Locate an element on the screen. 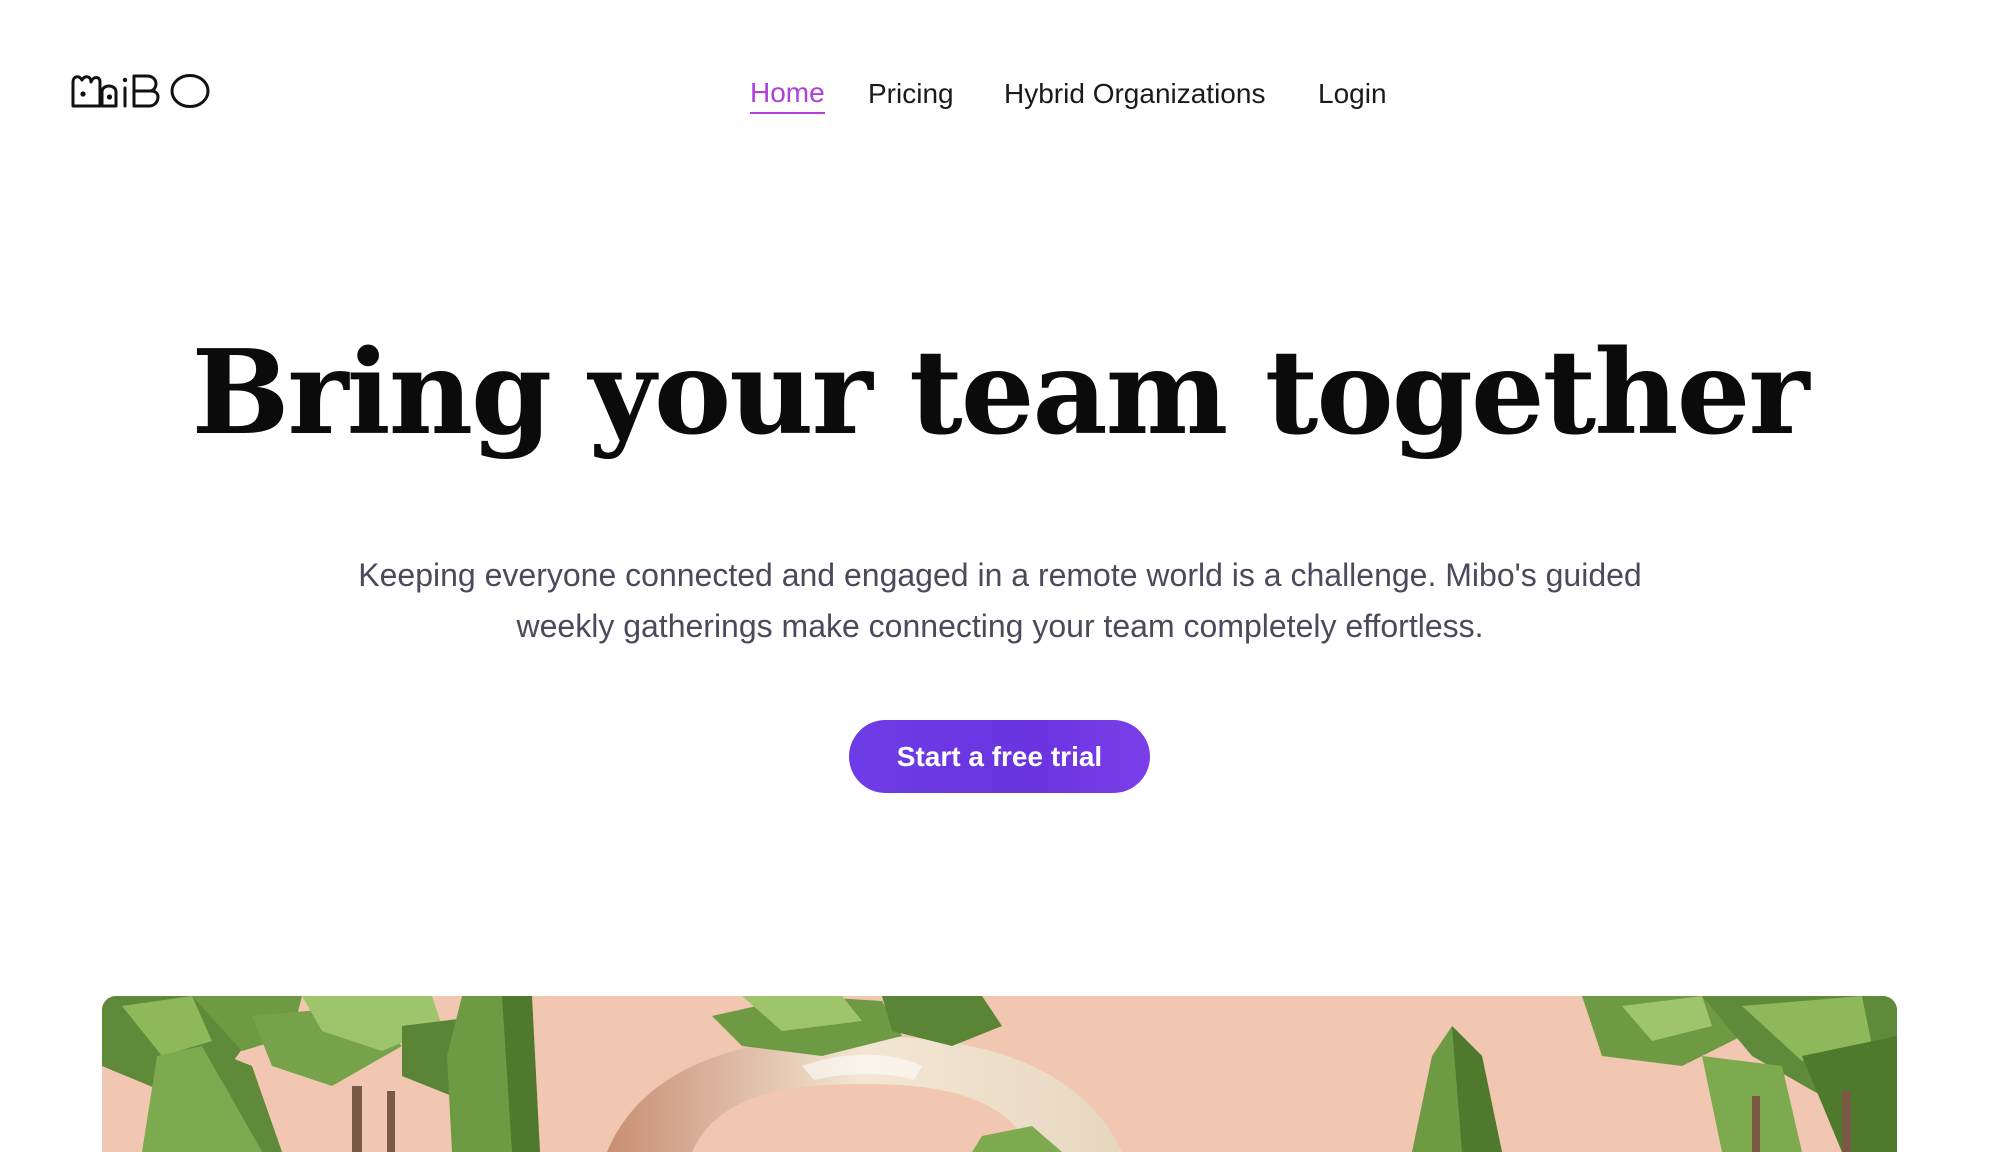  main-nav: Home Pricing Hybrid Organizations Login is located at coordinates (999, 94).